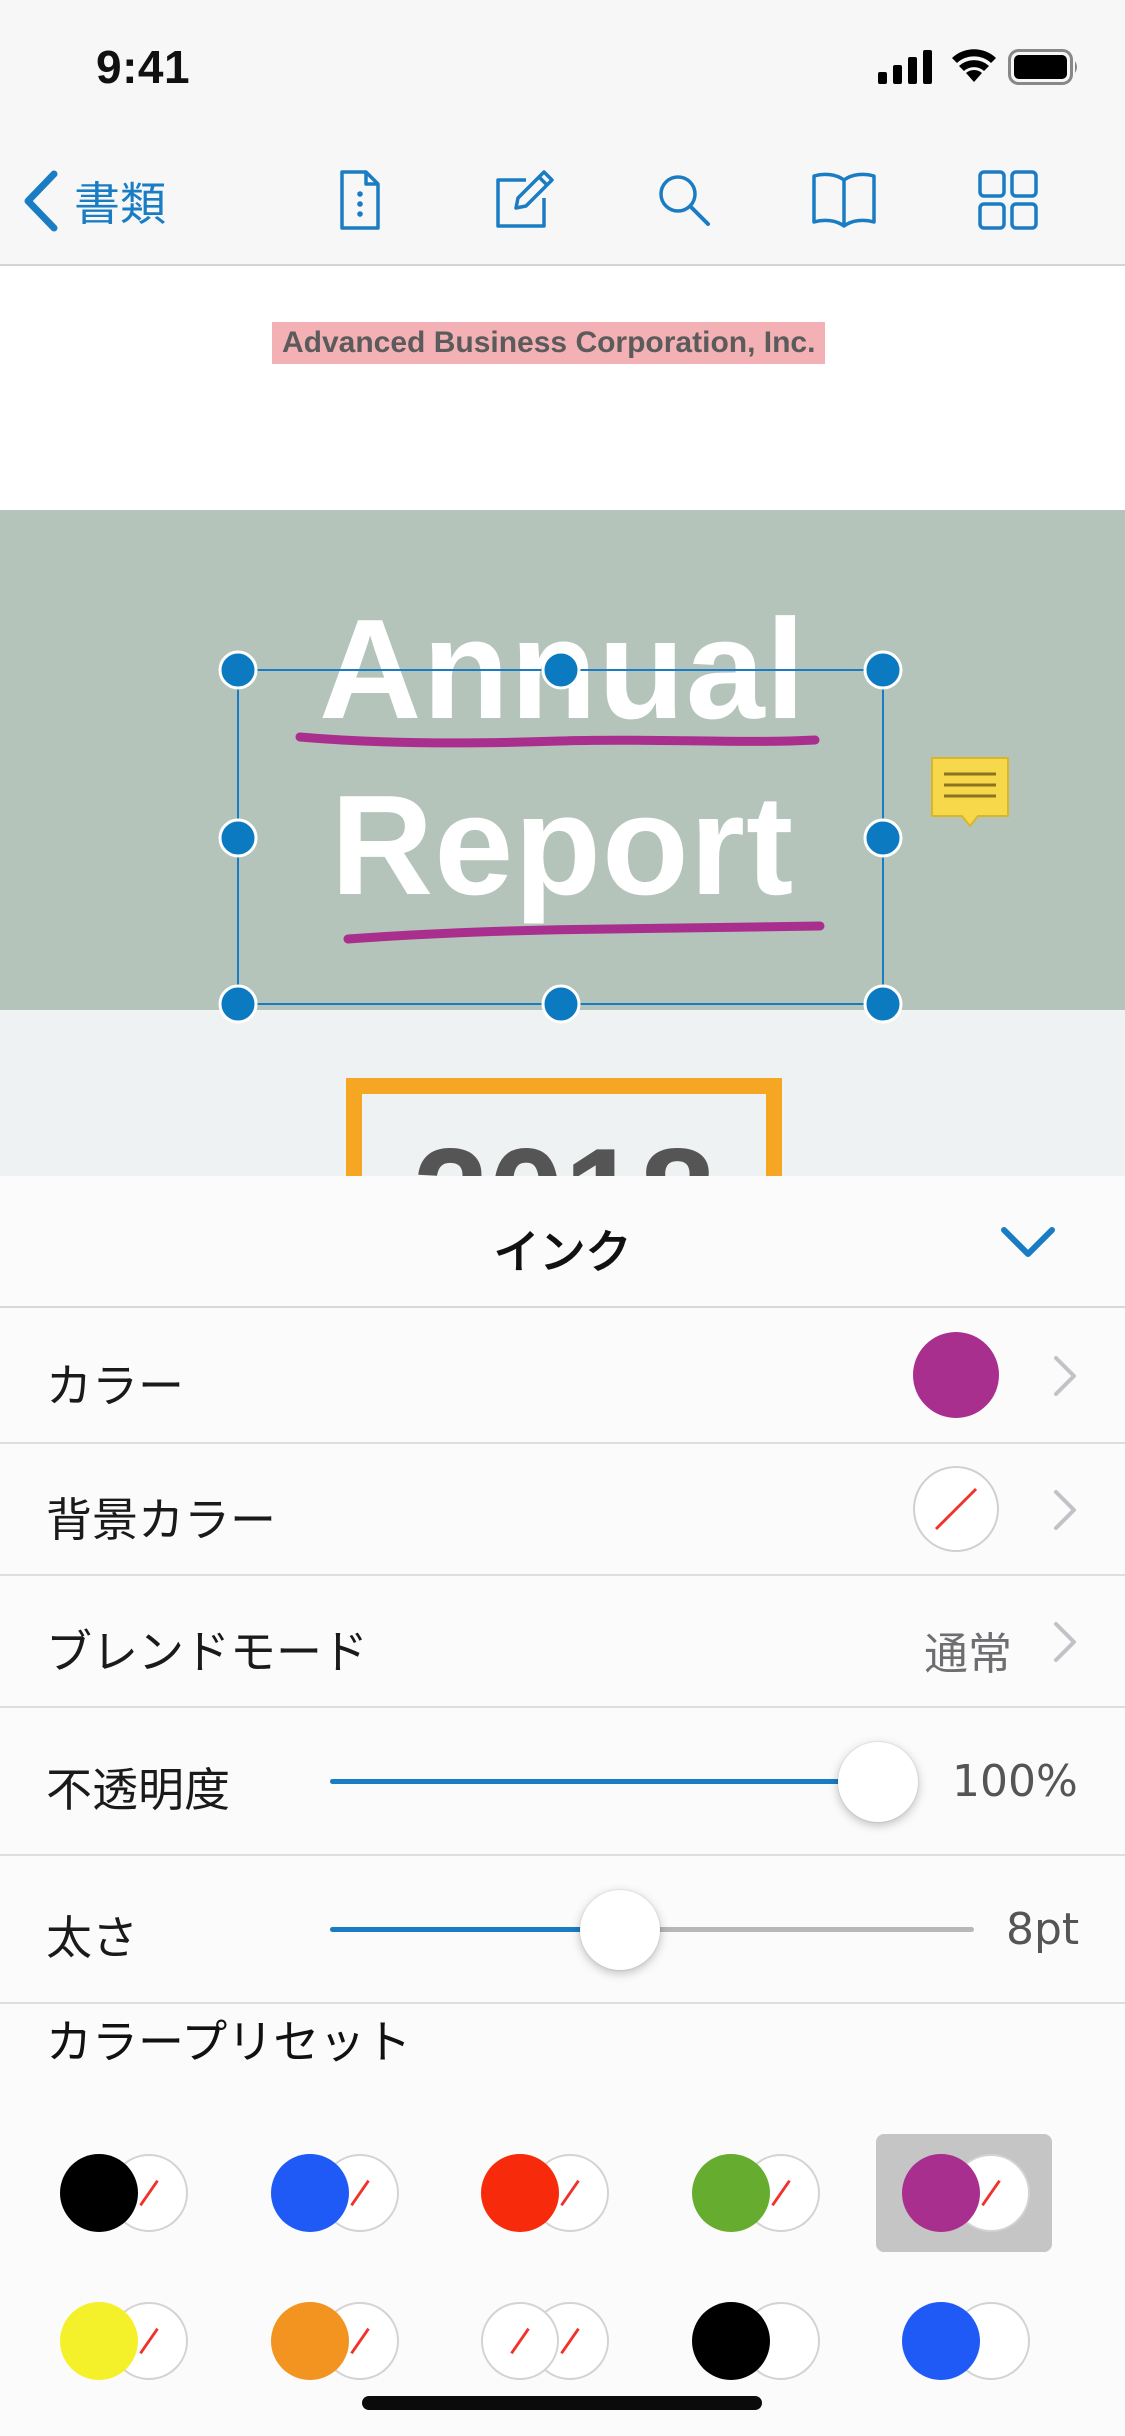  What do you see at coordinates (562, 1510) in the screenshot?
I see `background-color-row: 背景カラー` at bounding box center [562, 1510].